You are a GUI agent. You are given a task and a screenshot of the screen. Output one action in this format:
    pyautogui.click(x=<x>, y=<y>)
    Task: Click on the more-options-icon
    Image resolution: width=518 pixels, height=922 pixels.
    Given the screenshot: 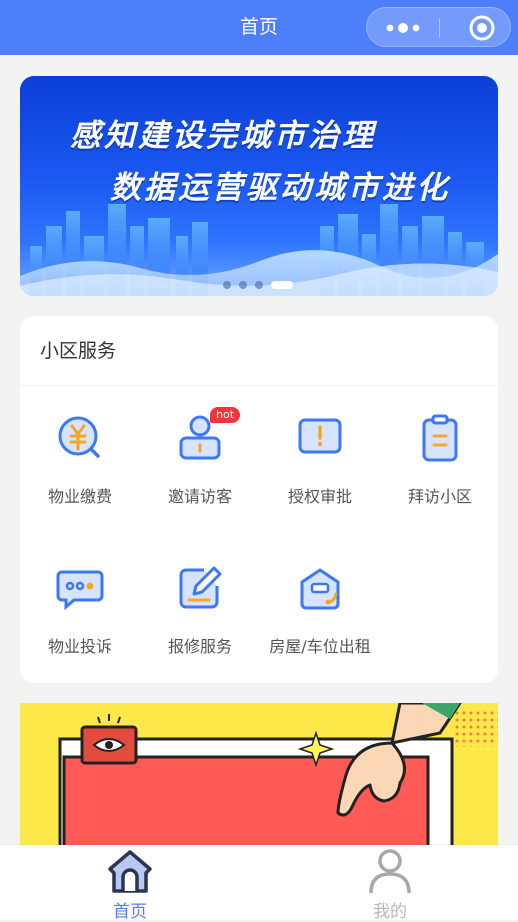 What is the action you would take?
    pyautogui.click(x=403, y=28)
    